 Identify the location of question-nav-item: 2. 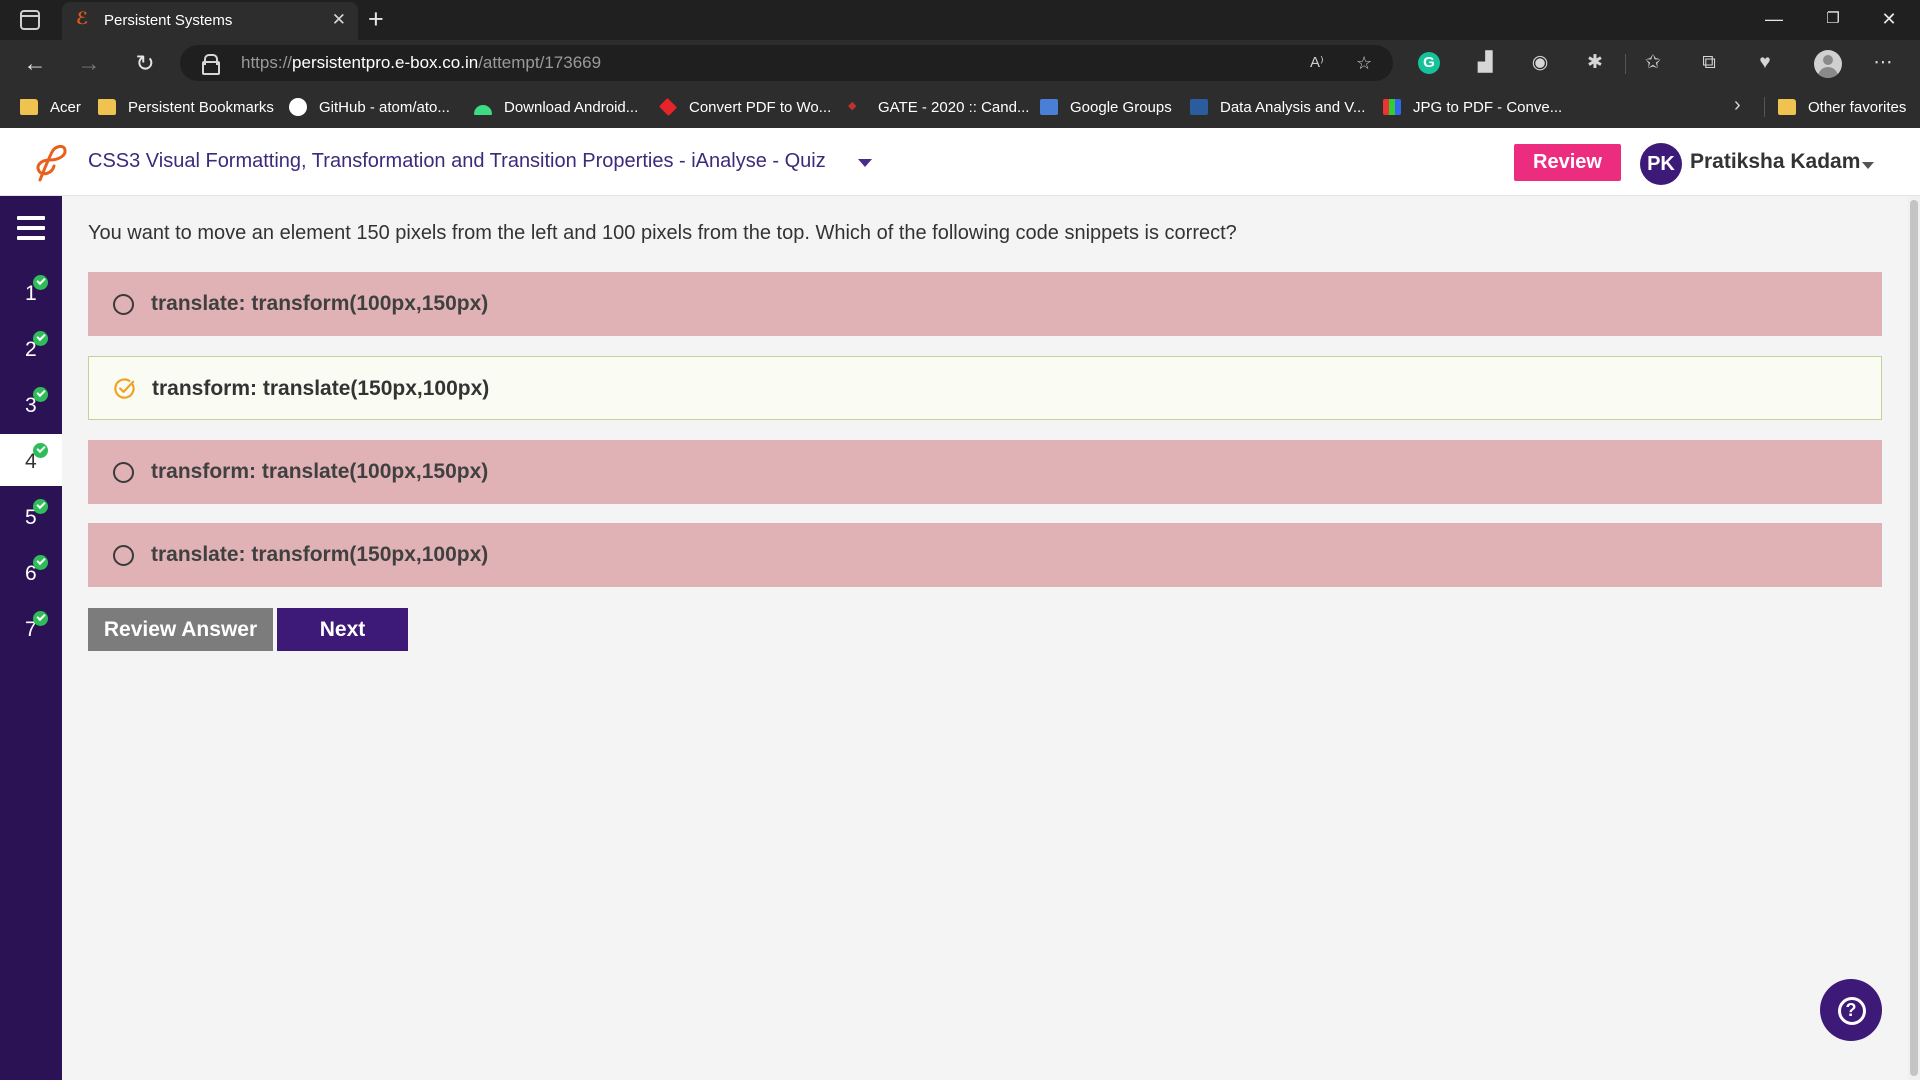
(31, 348).